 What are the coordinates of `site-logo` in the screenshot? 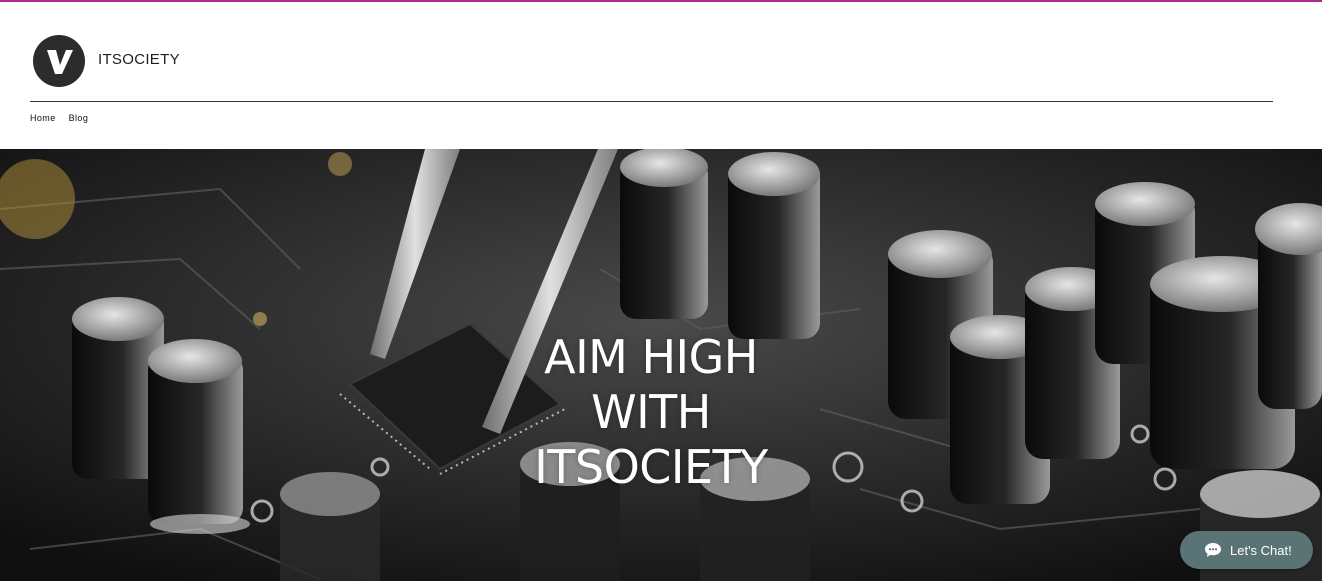 It's located at (59, 61).